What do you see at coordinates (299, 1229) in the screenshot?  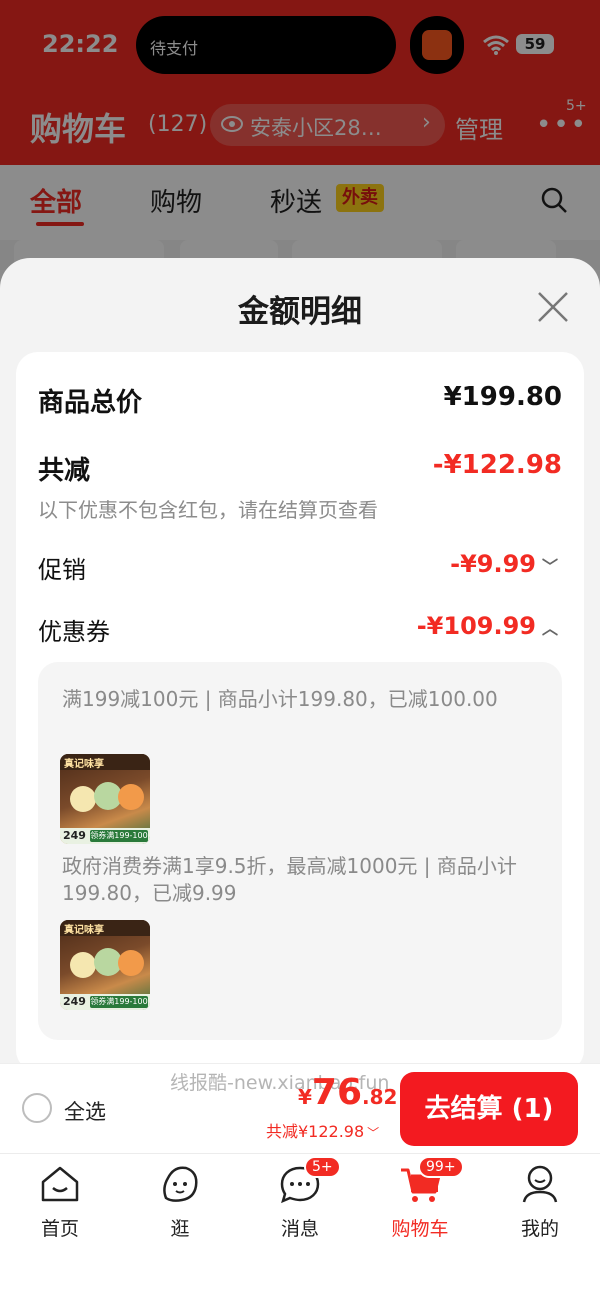 I see `tab-label: 消息` at bounding box center [299, 1229].